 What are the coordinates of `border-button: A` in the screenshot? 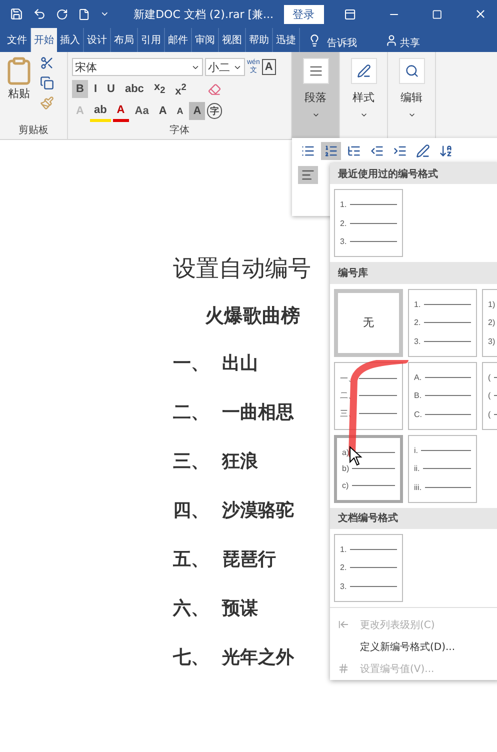 It's located at (269, 67).